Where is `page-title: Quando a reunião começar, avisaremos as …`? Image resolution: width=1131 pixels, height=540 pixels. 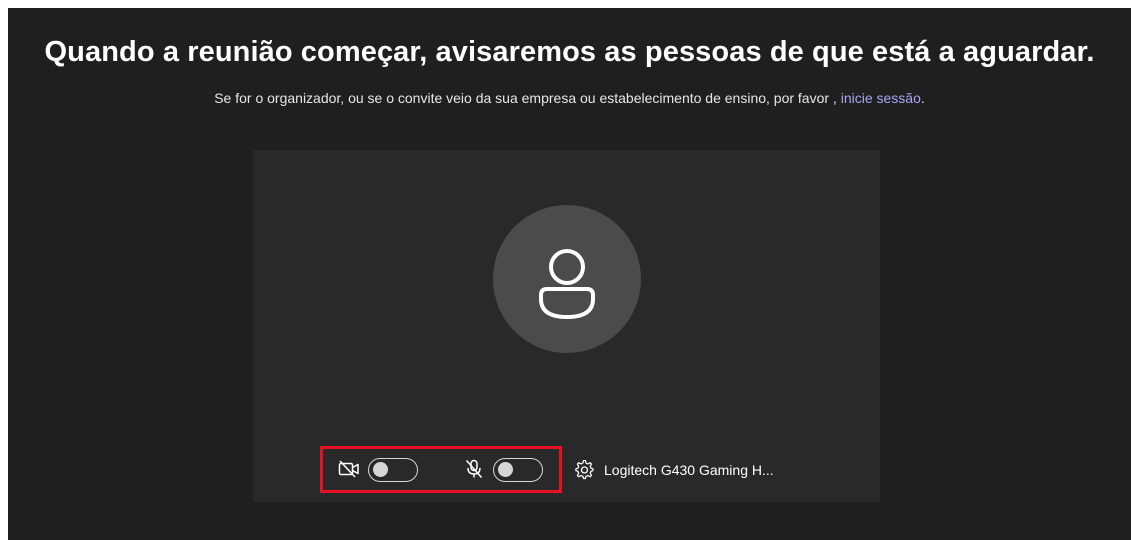
page-title: Quando a reunião começar, avisaremos as … is located at coordinates (569, 52).